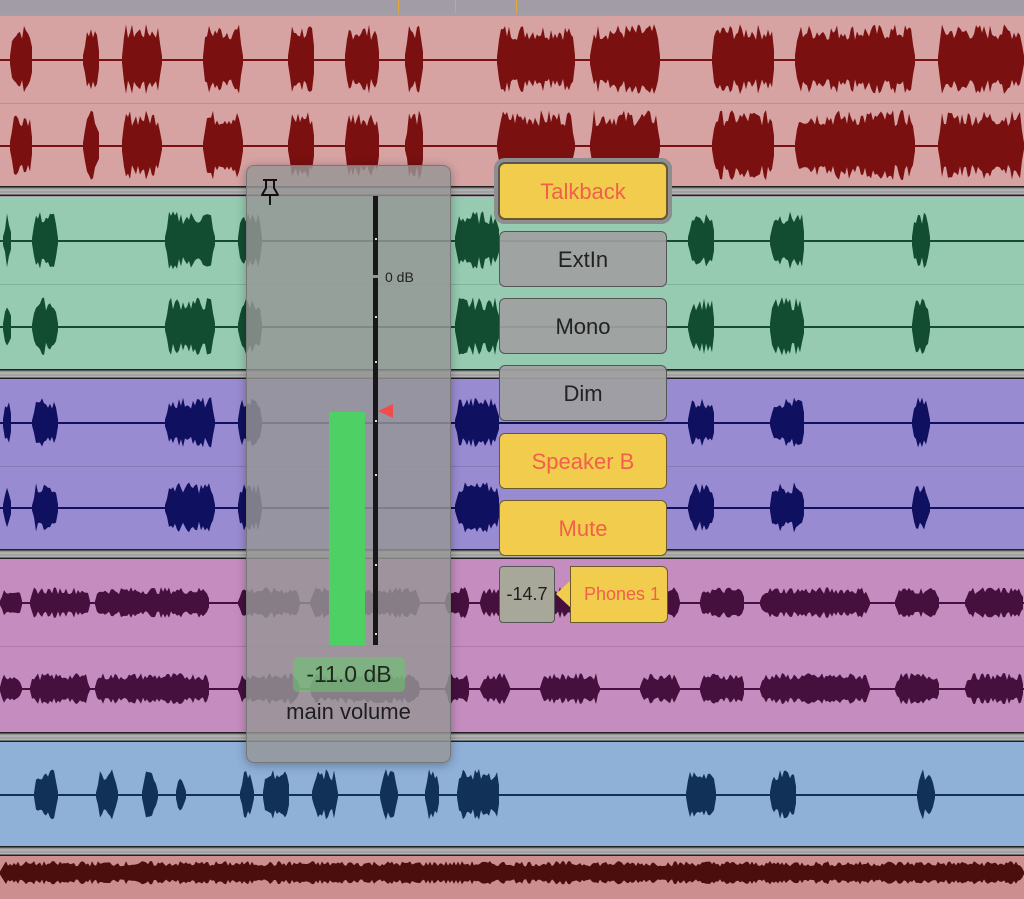  What do you see at coordinates (619, 594) in the screenshot?
I see `phones-1-button: Phones 1` at bounding box center [619, 594].